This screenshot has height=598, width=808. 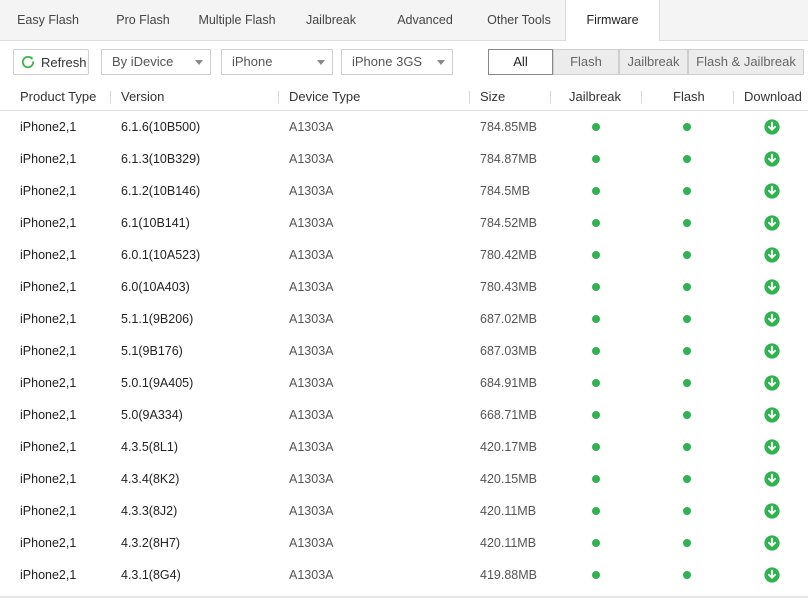 What do you see at coordinates (508, 159) in the screenshot?
I see `size-cell: 784.87MB` at bounding box center [508, 159].